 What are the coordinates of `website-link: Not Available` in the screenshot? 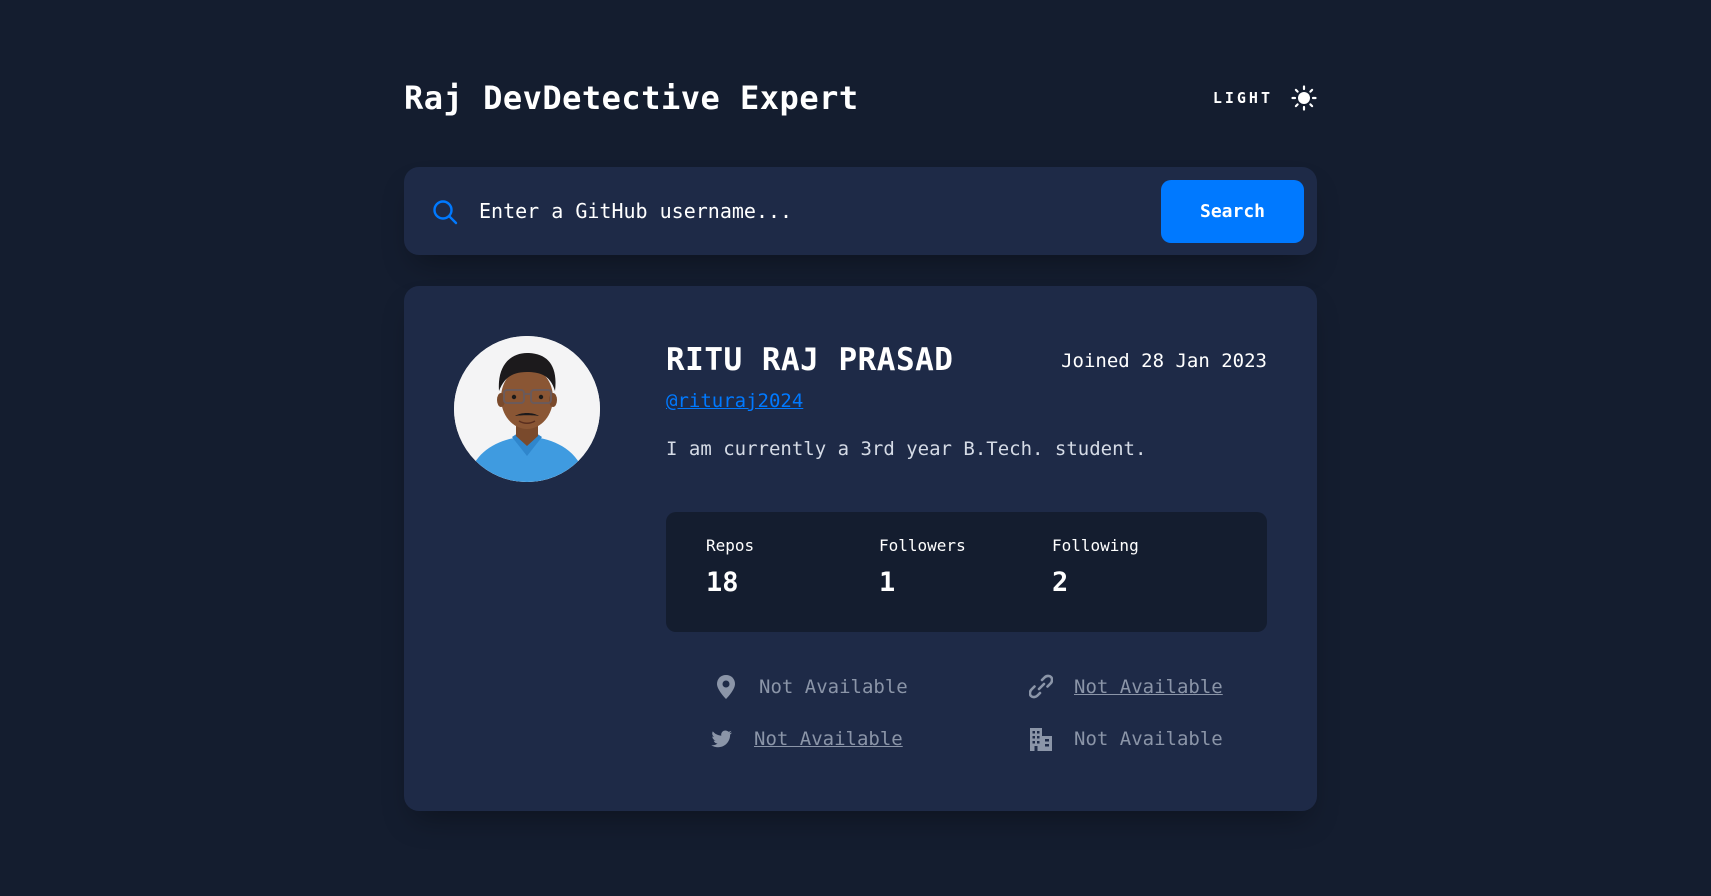 It's located at (1148, 687).